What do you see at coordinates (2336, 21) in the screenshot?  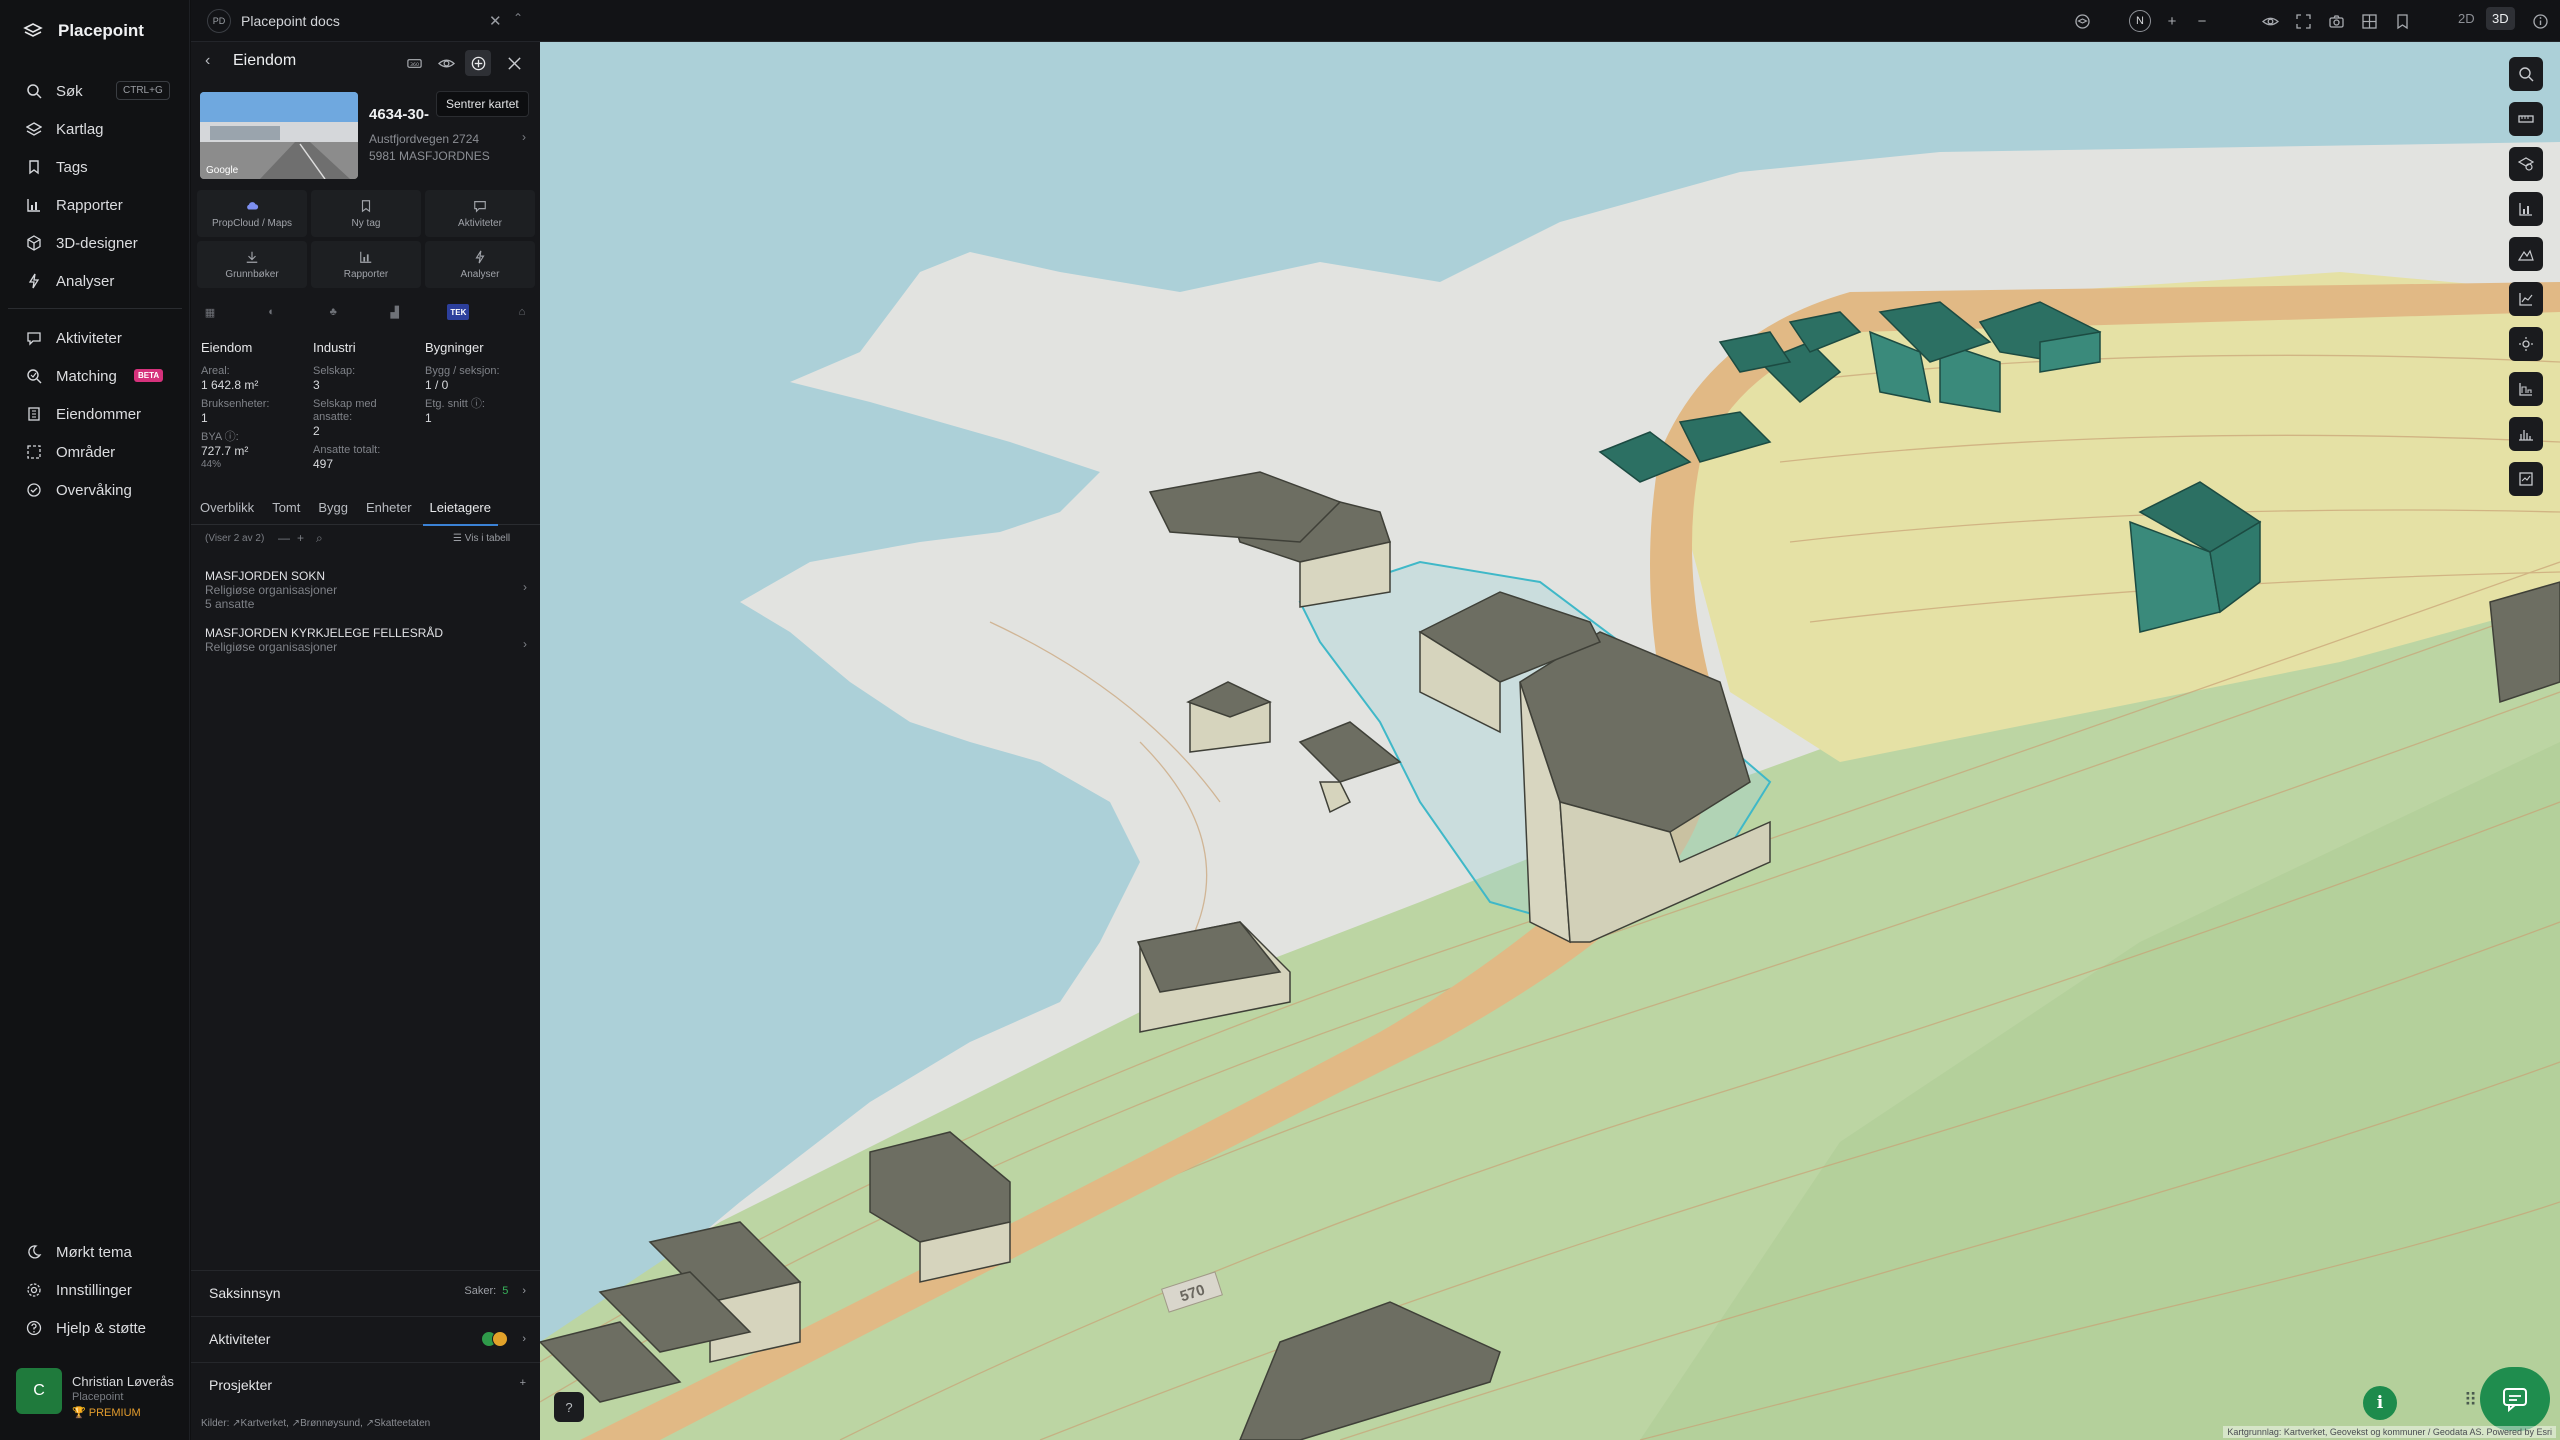 I see `screenshot-button` at bounding box center [2336, 21].